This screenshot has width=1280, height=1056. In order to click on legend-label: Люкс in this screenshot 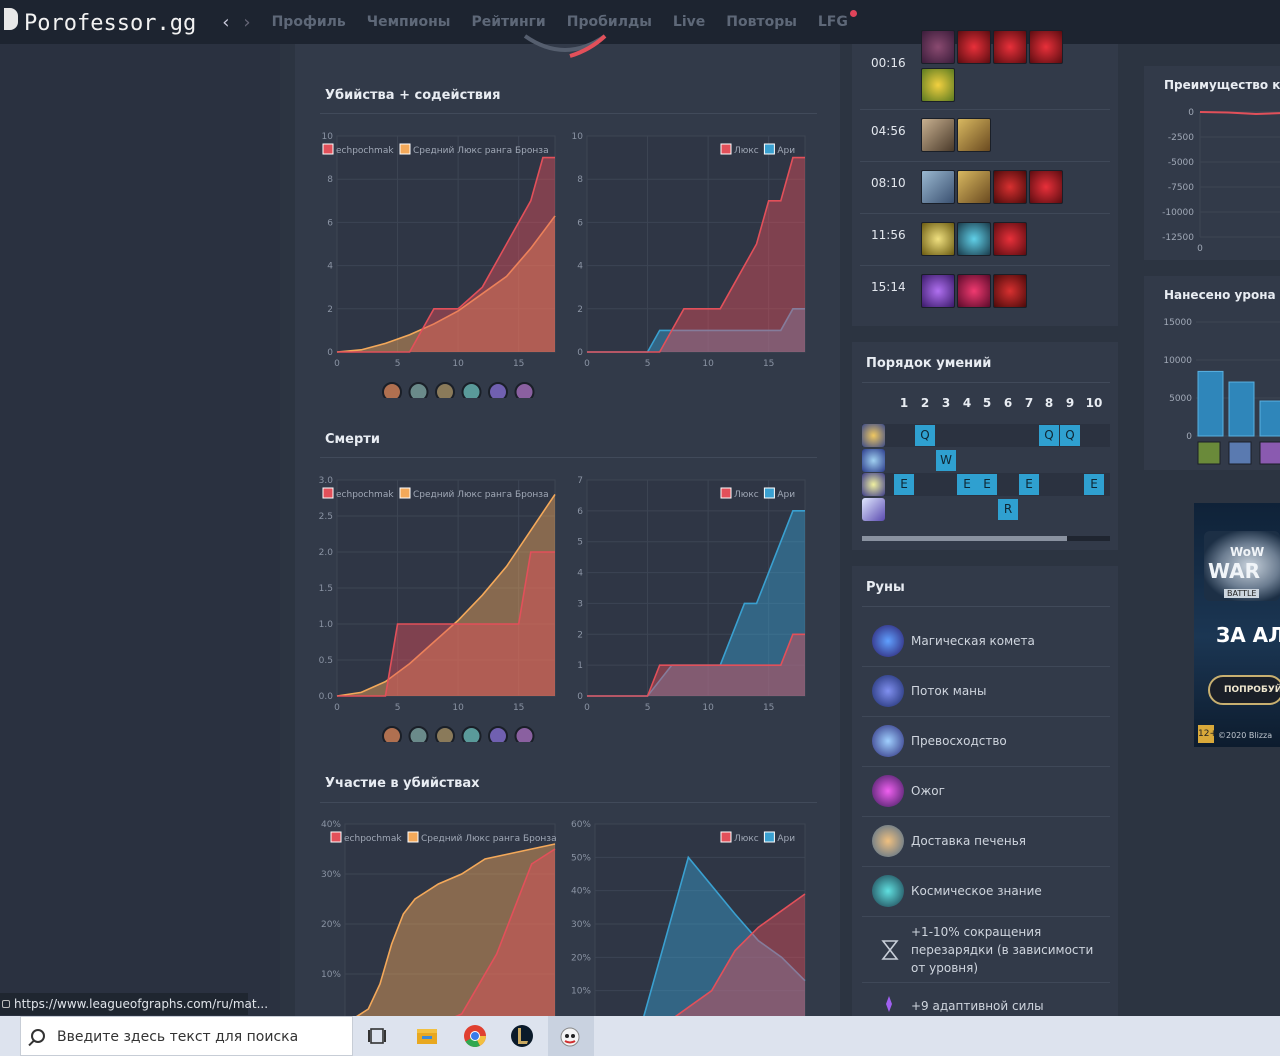, I will do `click(746, 495)`.